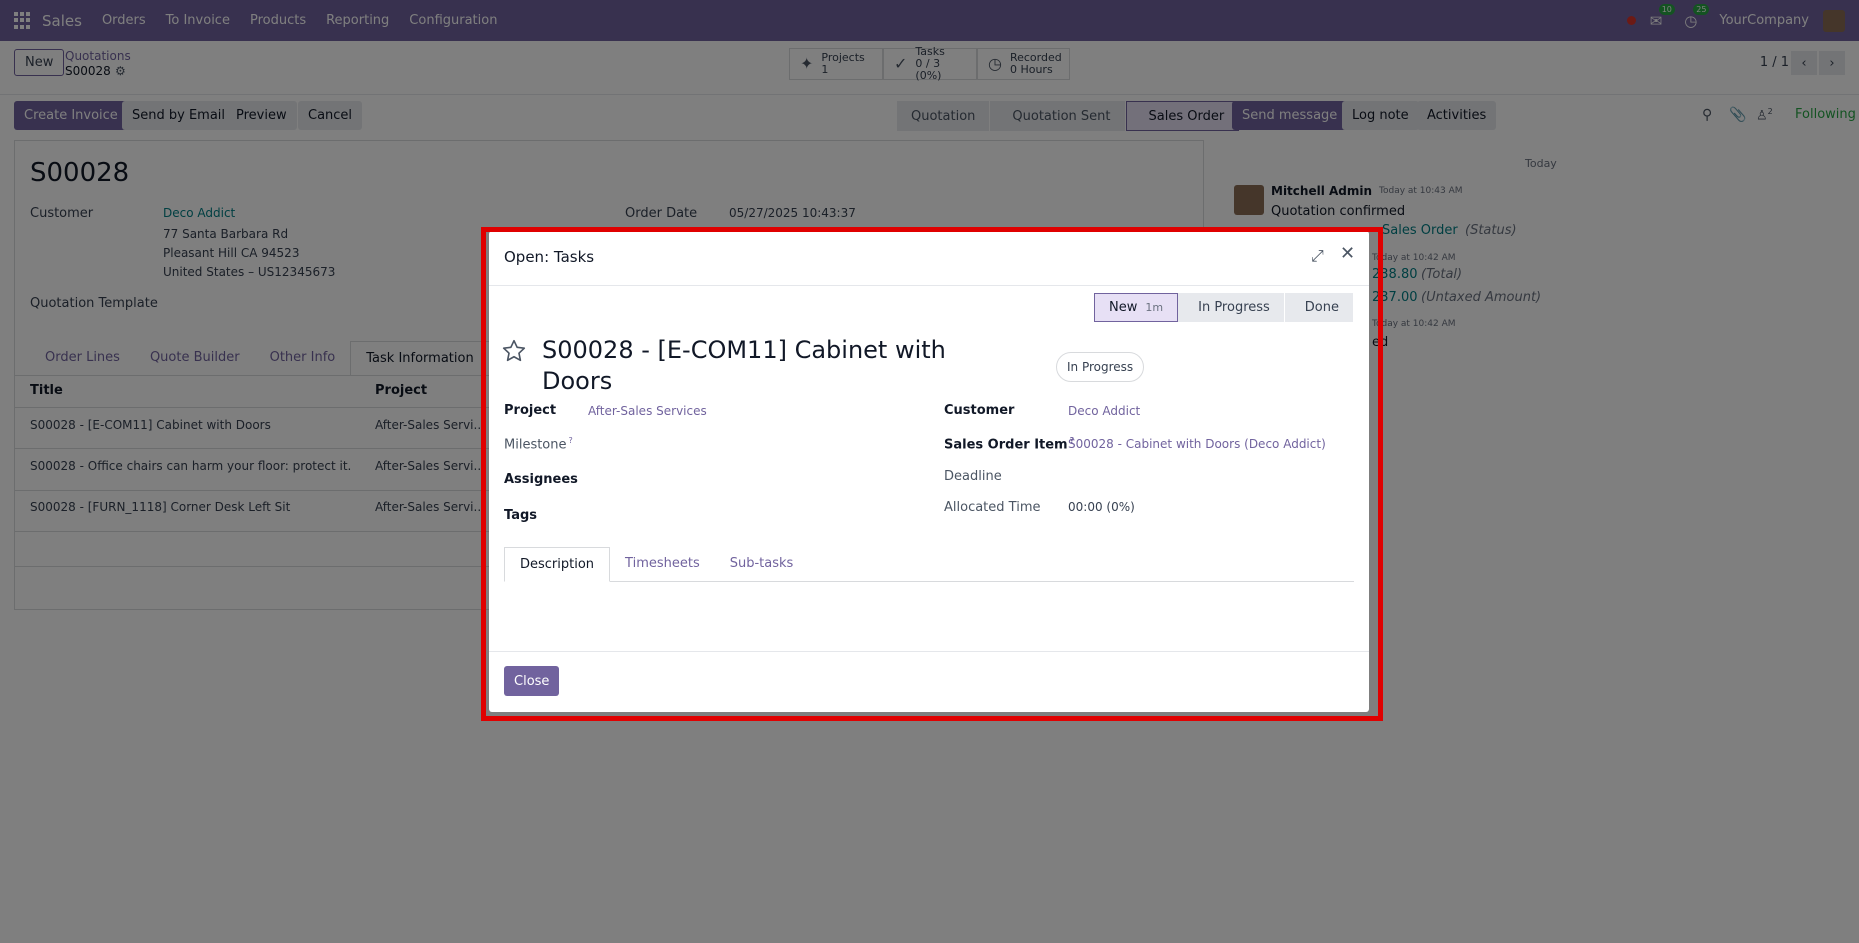  Describe the element at coordinates (1101, 507) in the screenshot. I see `allocated-time-value: 00:00 (0%)` at that location.